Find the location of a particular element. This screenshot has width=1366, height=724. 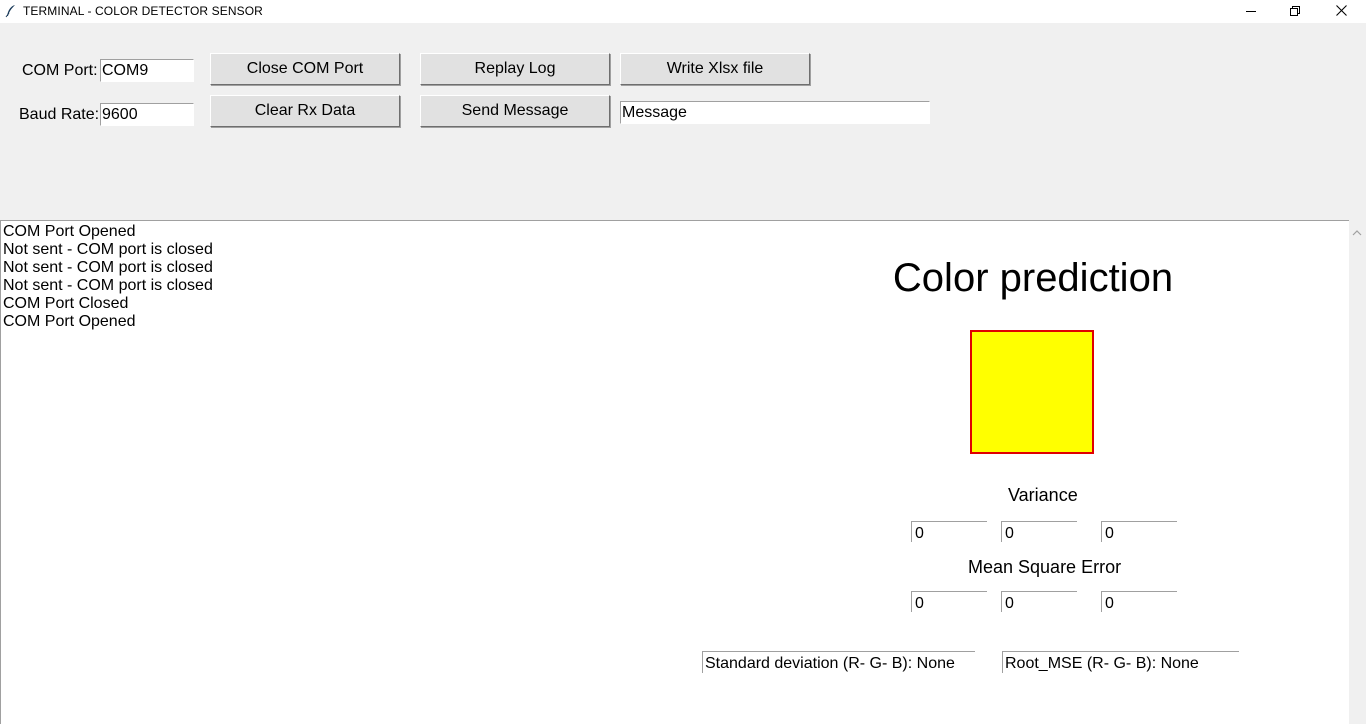

minimize-icon is located at coordinates (1251, 12).